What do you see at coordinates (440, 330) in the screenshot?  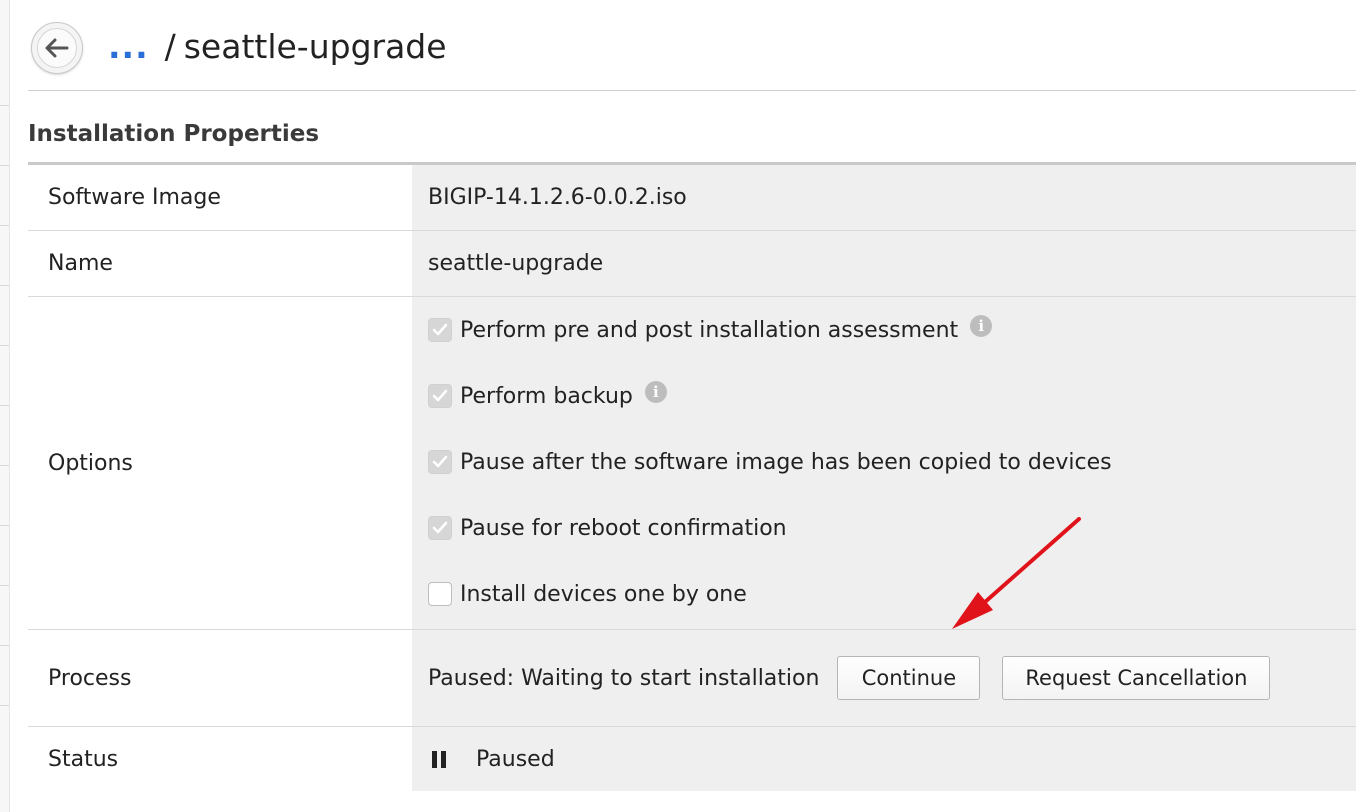 I see `assessment-checkbox` at bounding box center [440, 330].